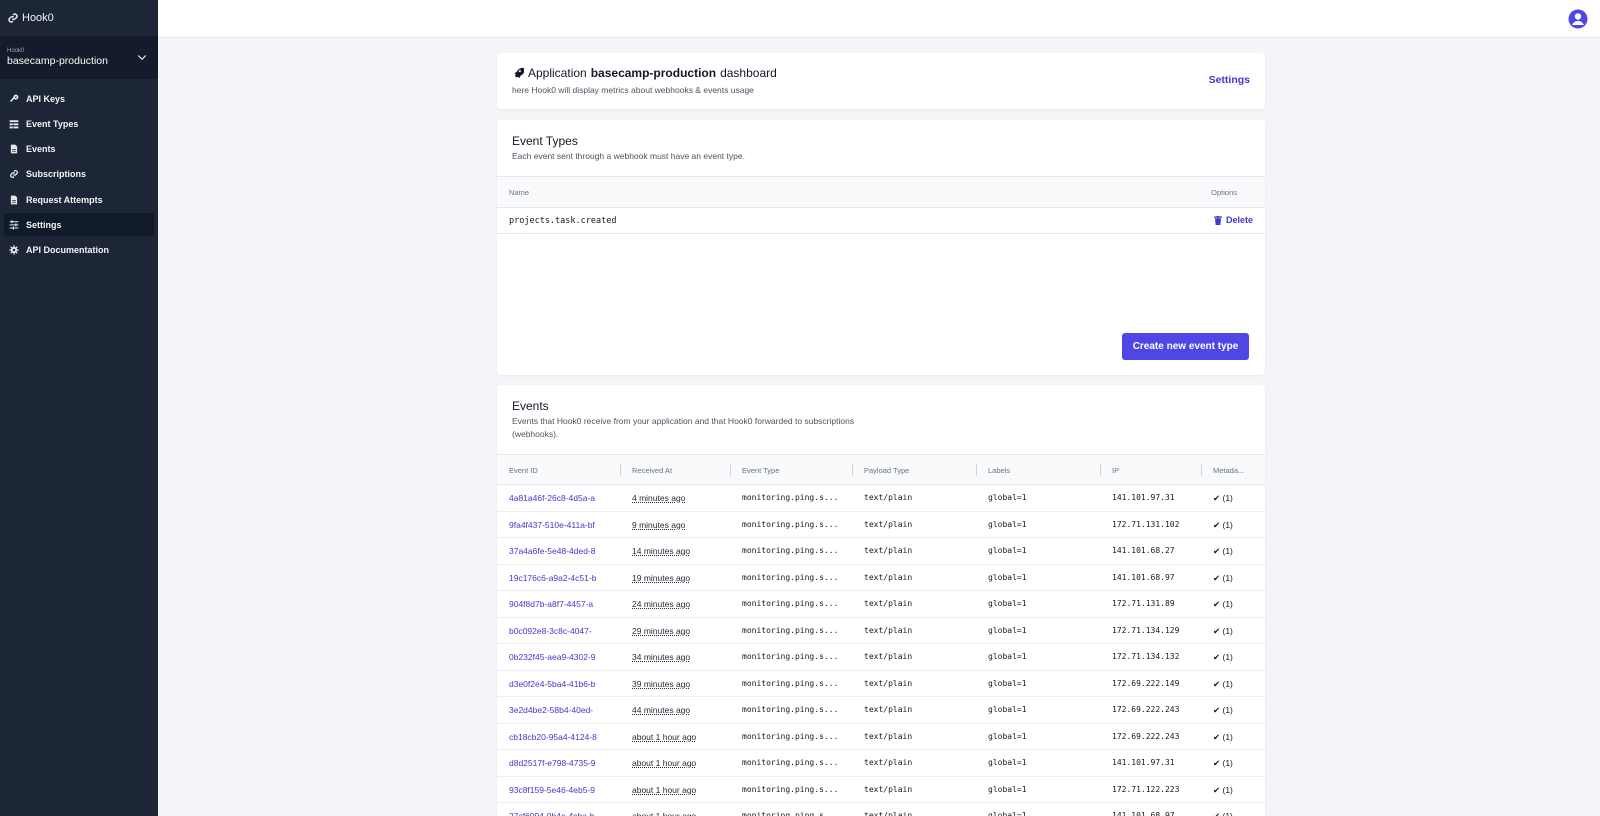  Describe the element at coordinates (1143, 577) in the screenshot. I see `ip-address: 141.101.68.97` at that location.